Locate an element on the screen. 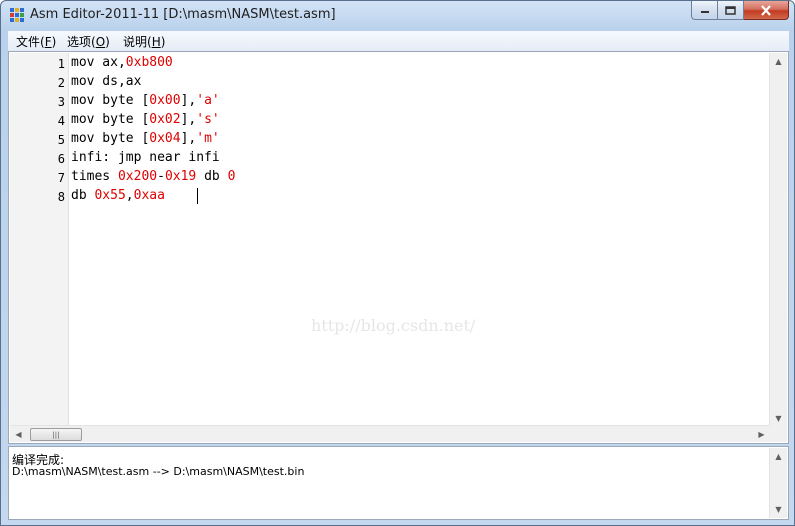 Image resolution: width=795 pixels, height=526 pixels. code-line: mov byte [0x02],'s' is located at coordinates (145, 119).